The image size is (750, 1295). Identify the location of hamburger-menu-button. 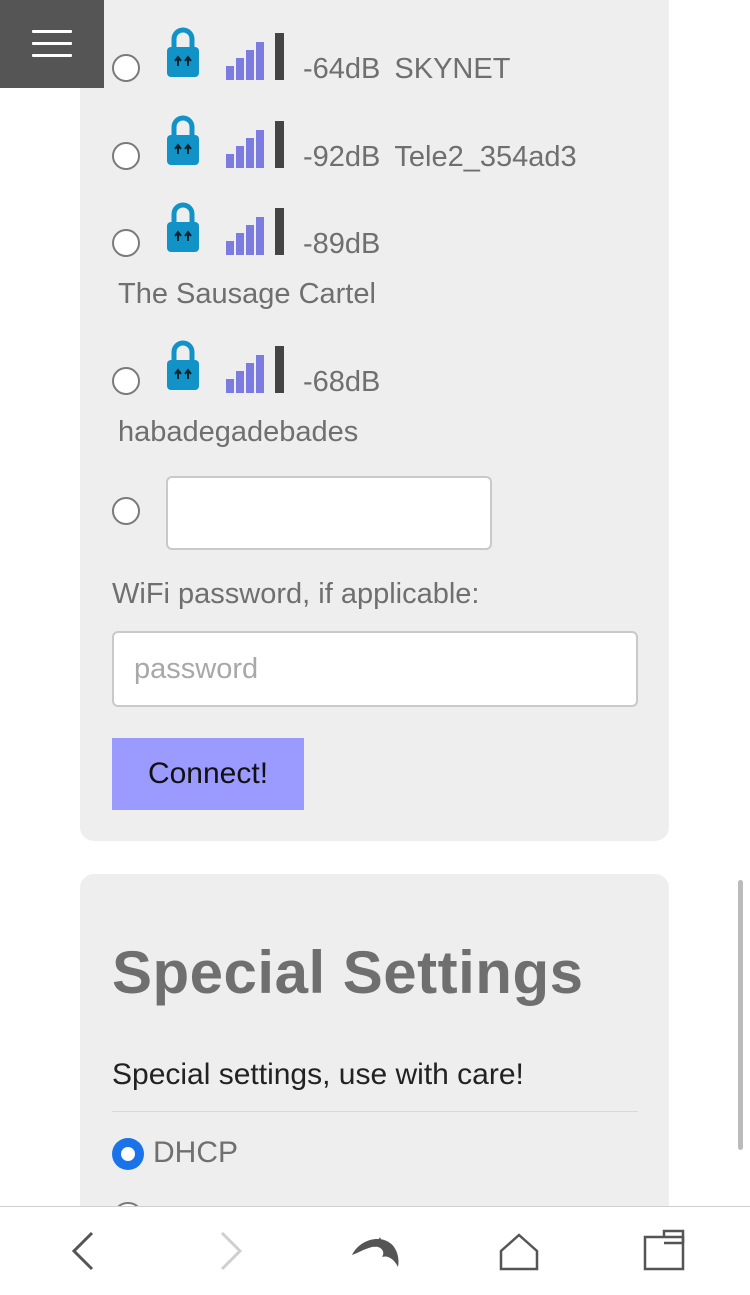
(52, 44).